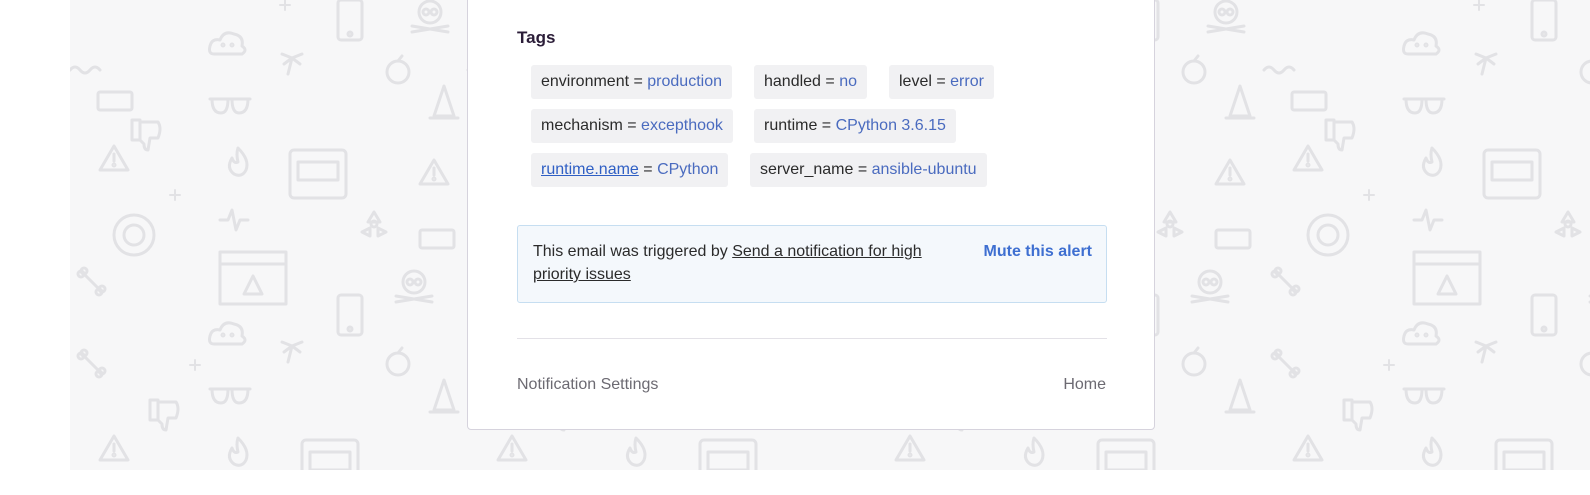  What do you see at coordinates (682, 125) in the screenshot?
I see `tag-value: excepthook` at bounding box center [682, 125].